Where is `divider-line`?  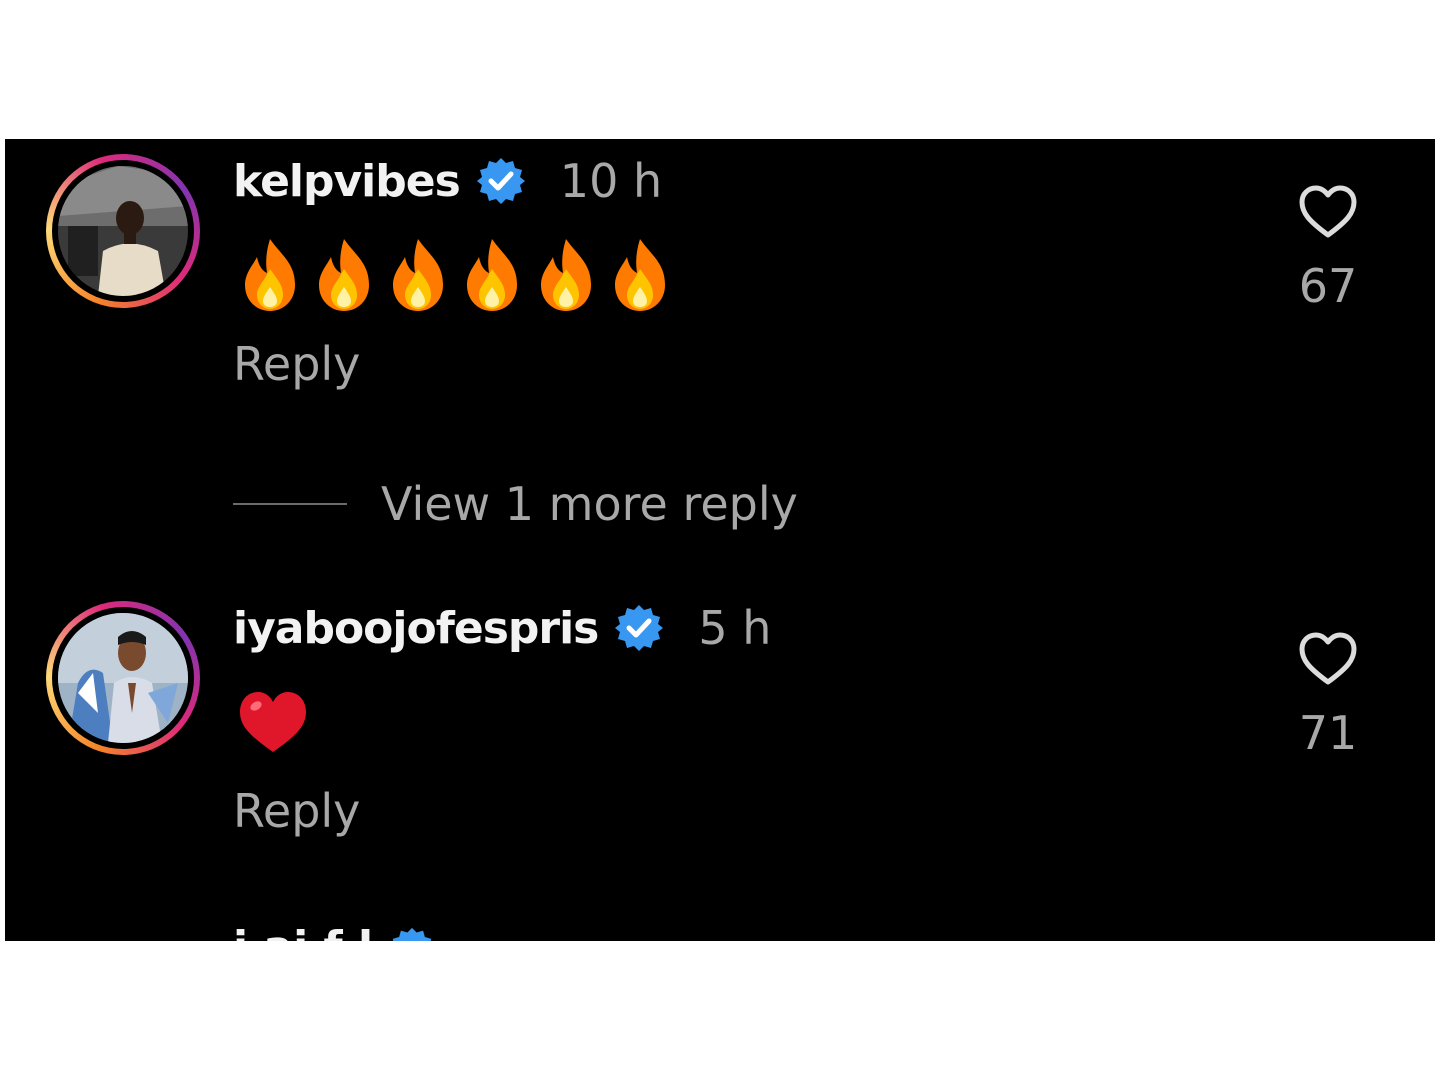 divider-line is located at coordinates (290, 504).